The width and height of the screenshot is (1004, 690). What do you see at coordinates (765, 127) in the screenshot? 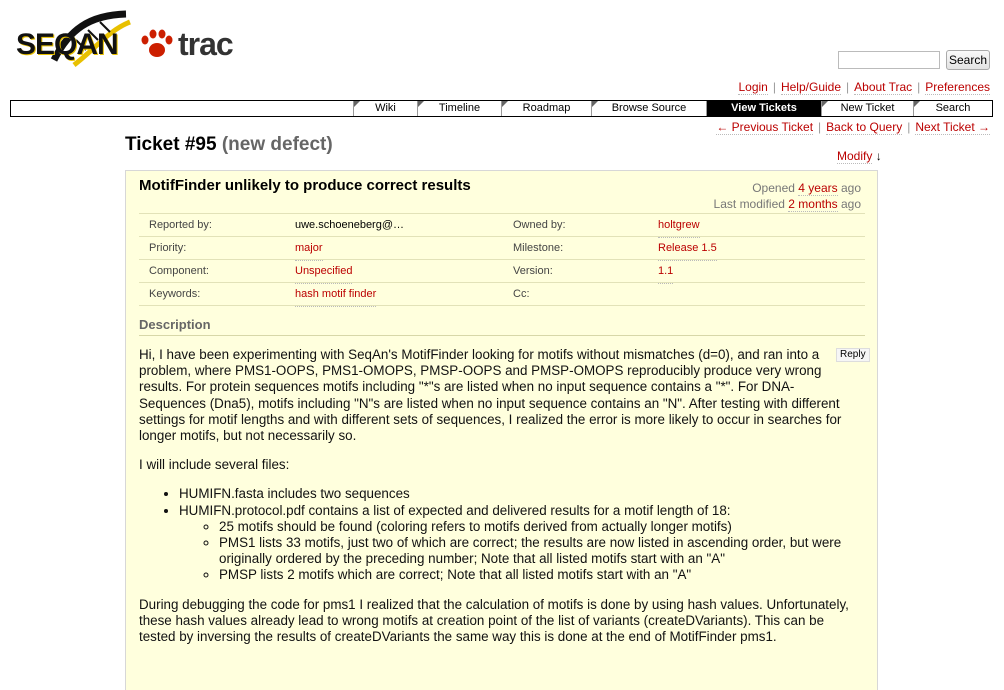
I see `previous-ticket-link: ← Previous Ticket` at bounding box center [765, 127].